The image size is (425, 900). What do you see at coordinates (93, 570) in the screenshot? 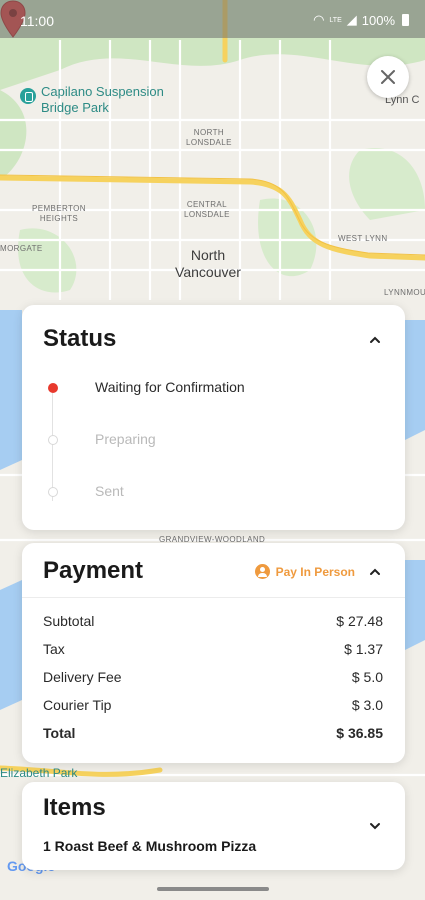
I see `payment-title: Payment` at bounding box center [93, 570].